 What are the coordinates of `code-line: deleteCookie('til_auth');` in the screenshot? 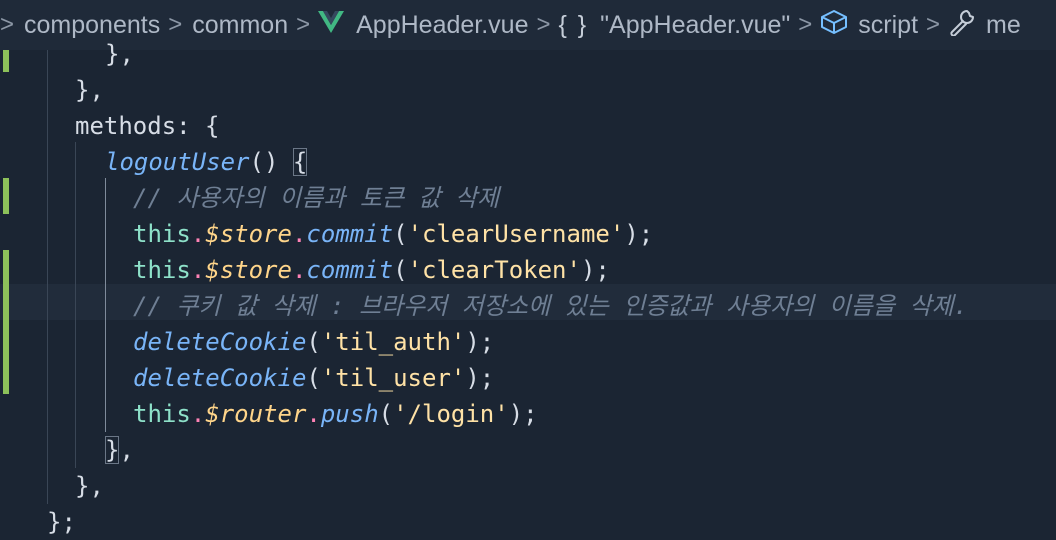 It's located at (313, 342).